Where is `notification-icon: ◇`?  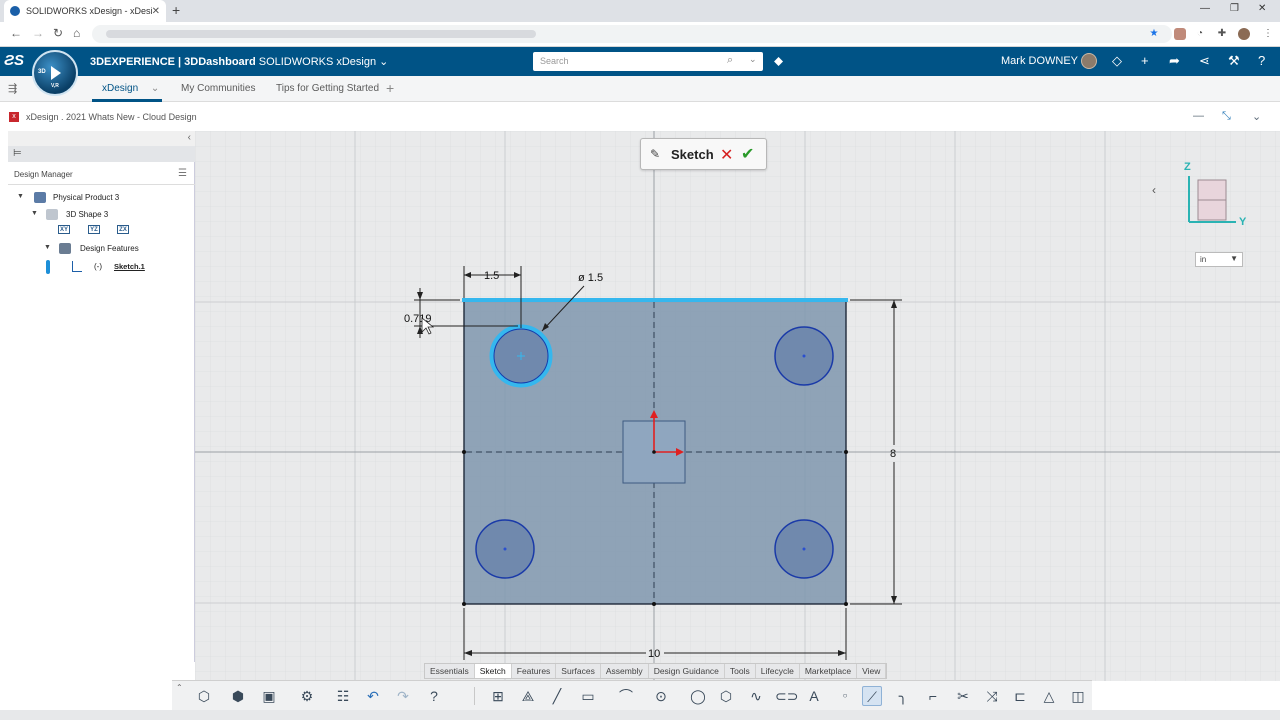 notification-icon: ◇ is located at coordinates (1117, 61).